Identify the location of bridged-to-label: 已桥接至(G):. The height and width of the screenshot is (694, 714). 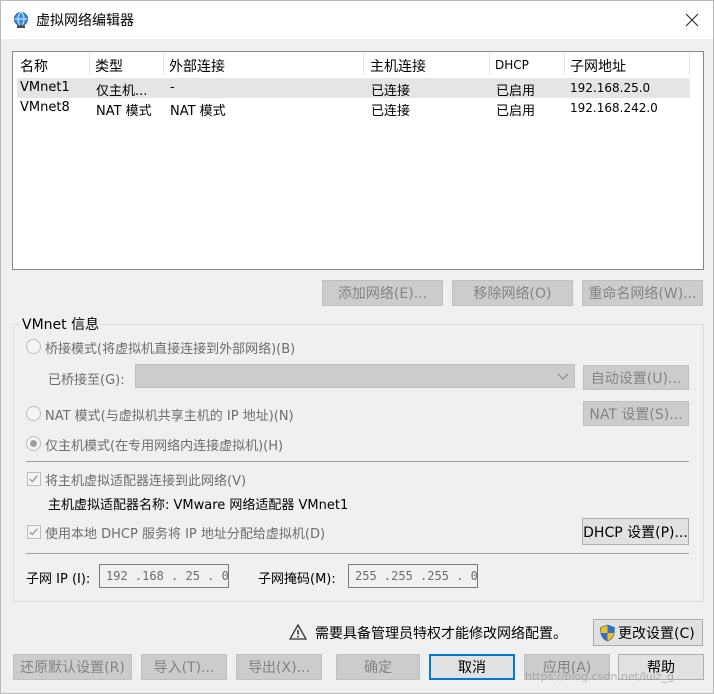
(86, 380).